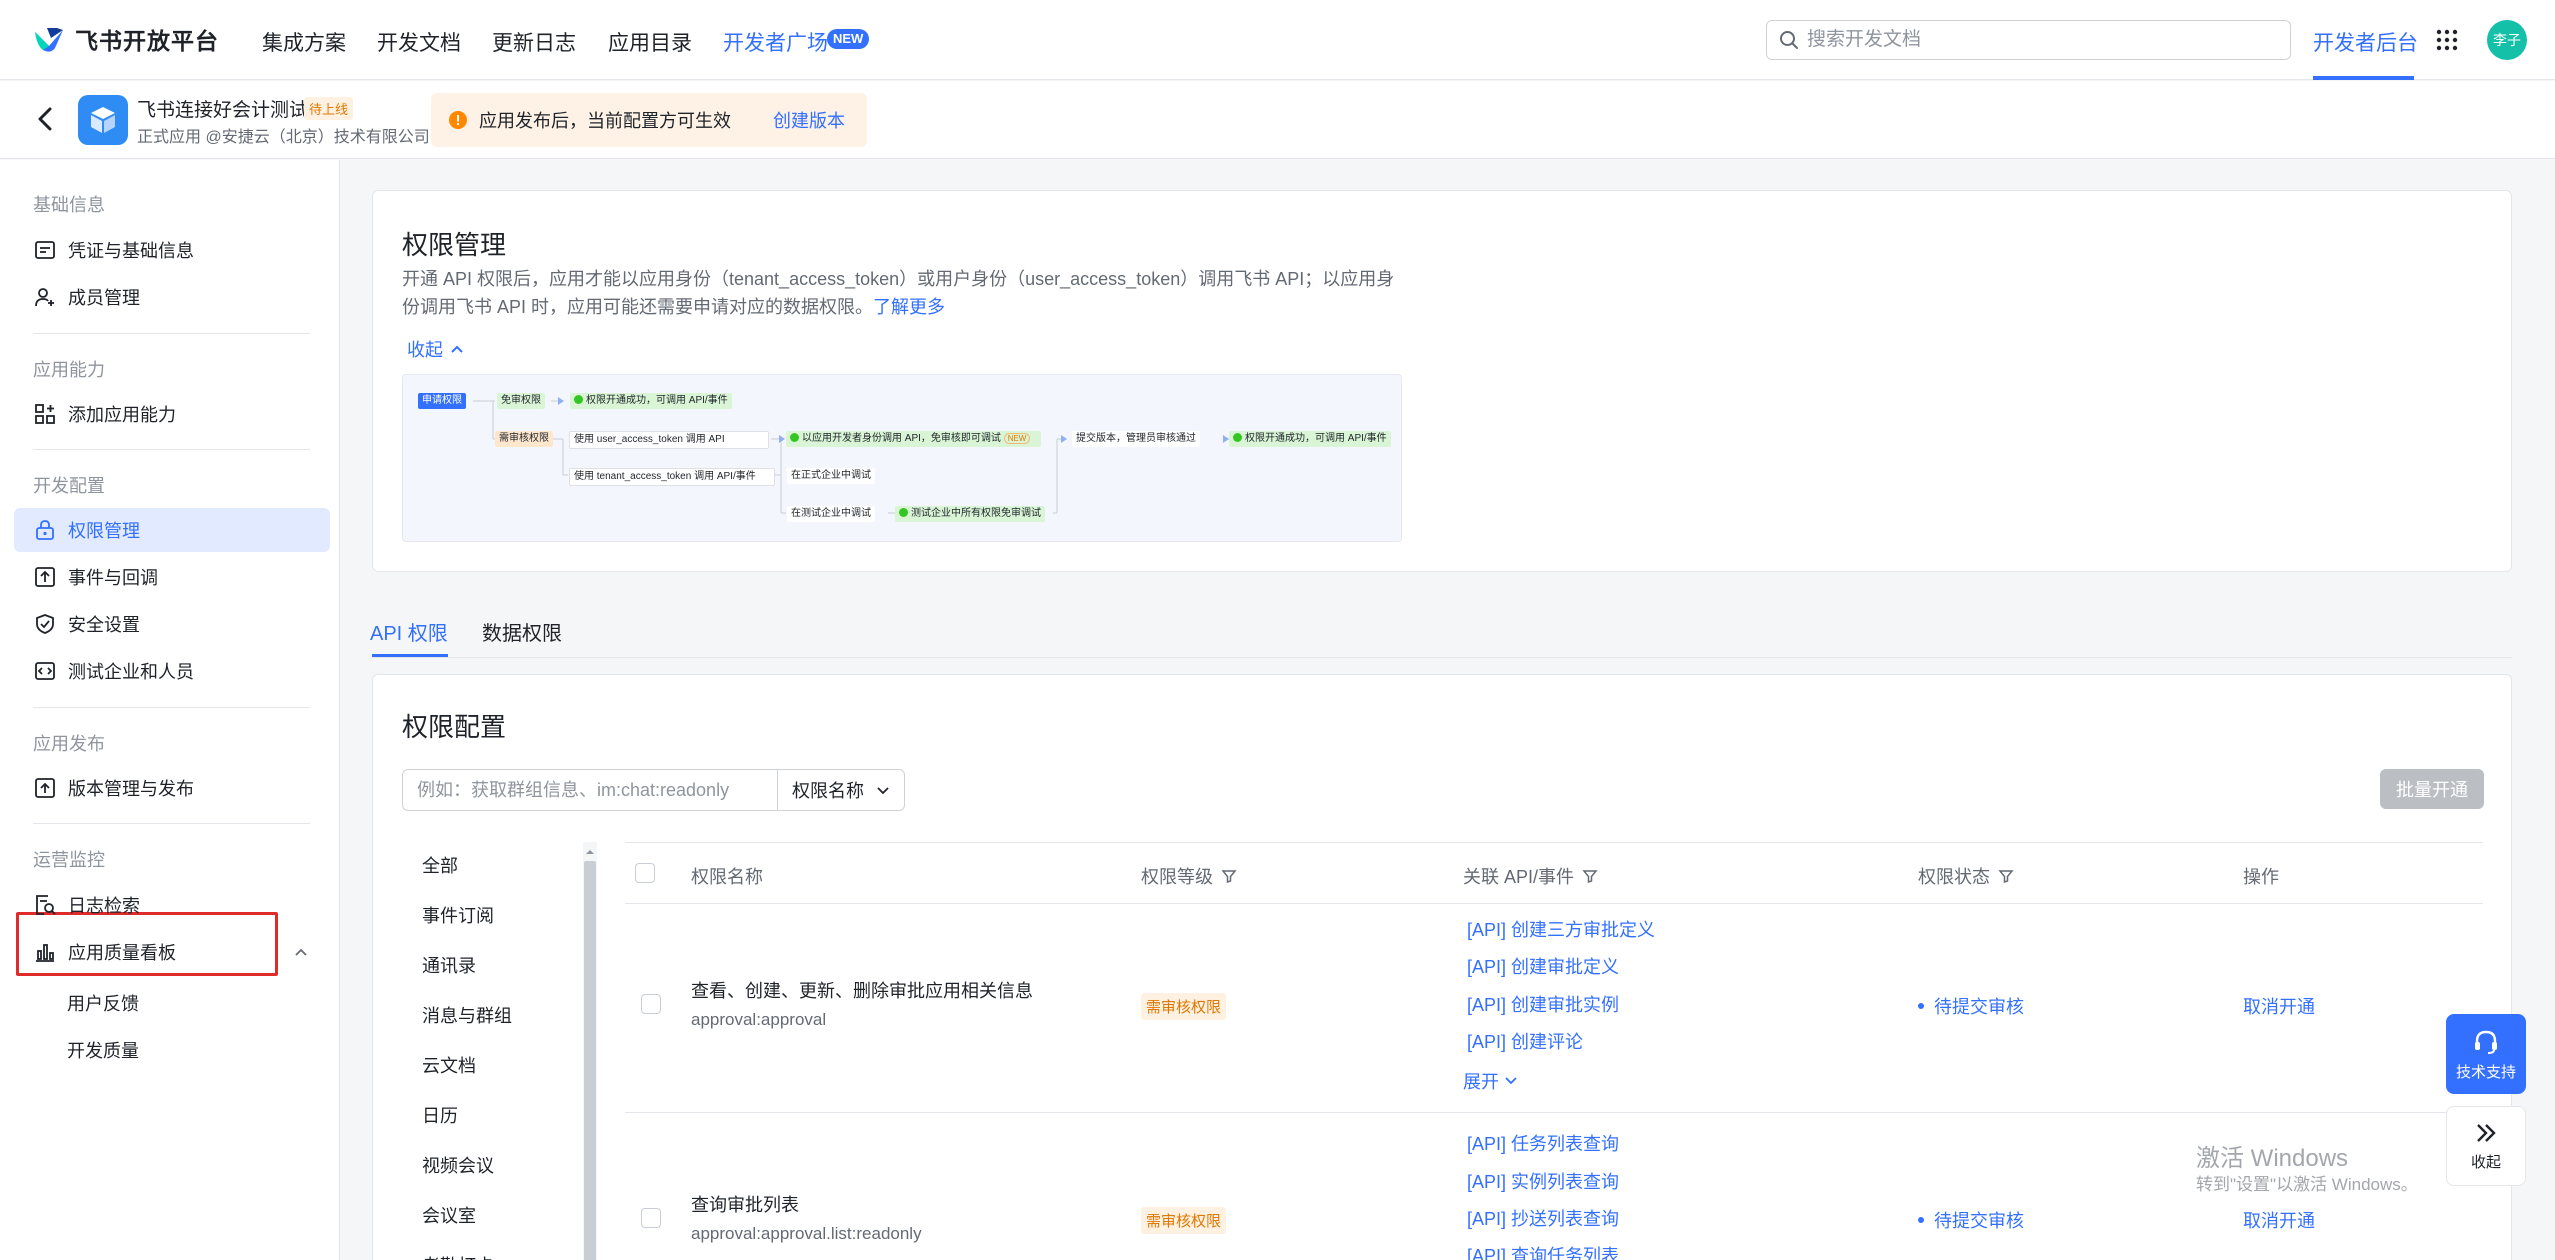  Describe the element at coordinates (223, 110) in the screenshot. I see `app-name: 飞书连接好会计测试` at that location.